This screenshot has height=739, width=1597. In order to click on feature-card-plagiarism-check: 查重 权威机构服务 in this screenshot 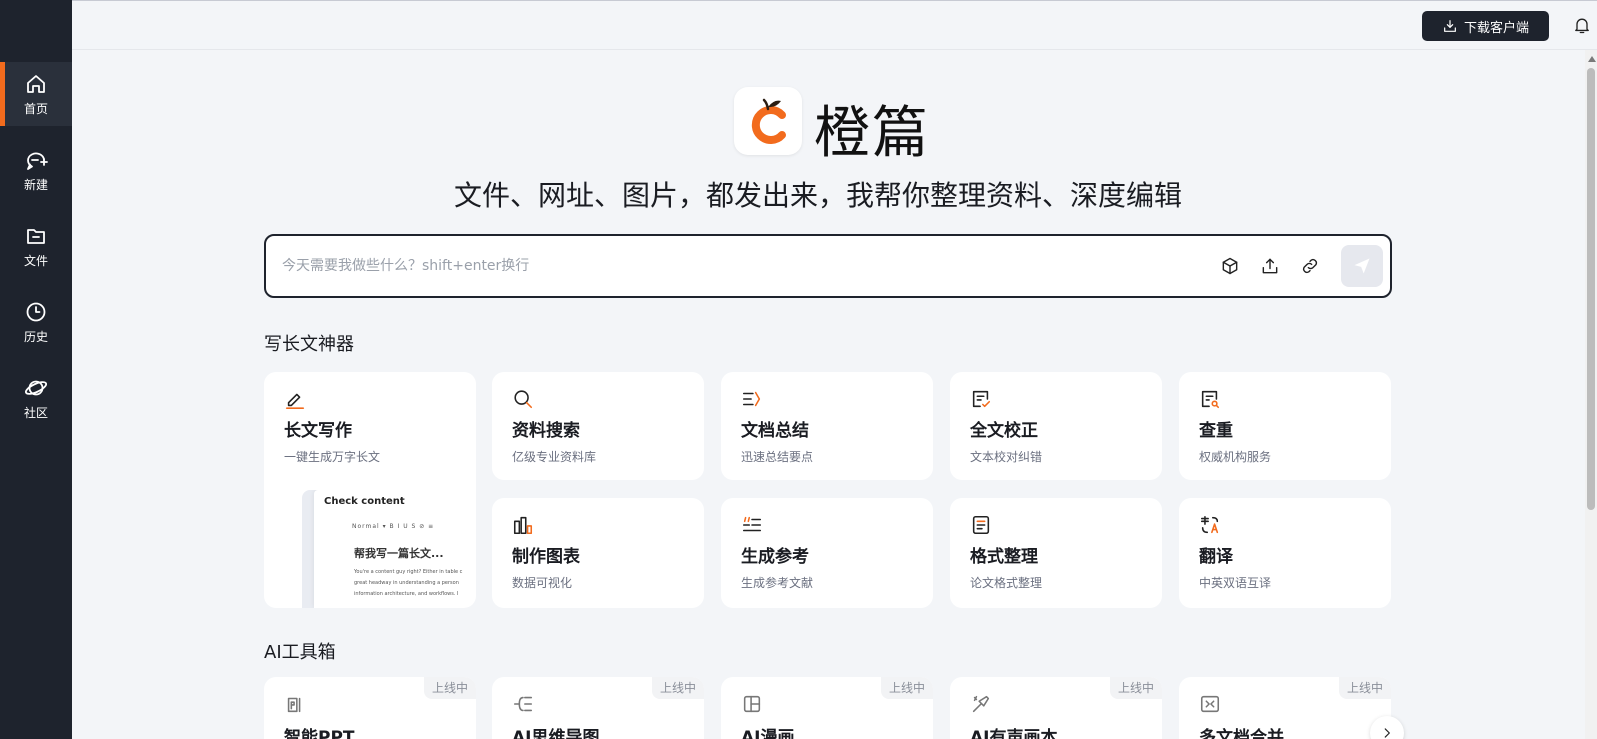, I will do `click(1285, 426)`.